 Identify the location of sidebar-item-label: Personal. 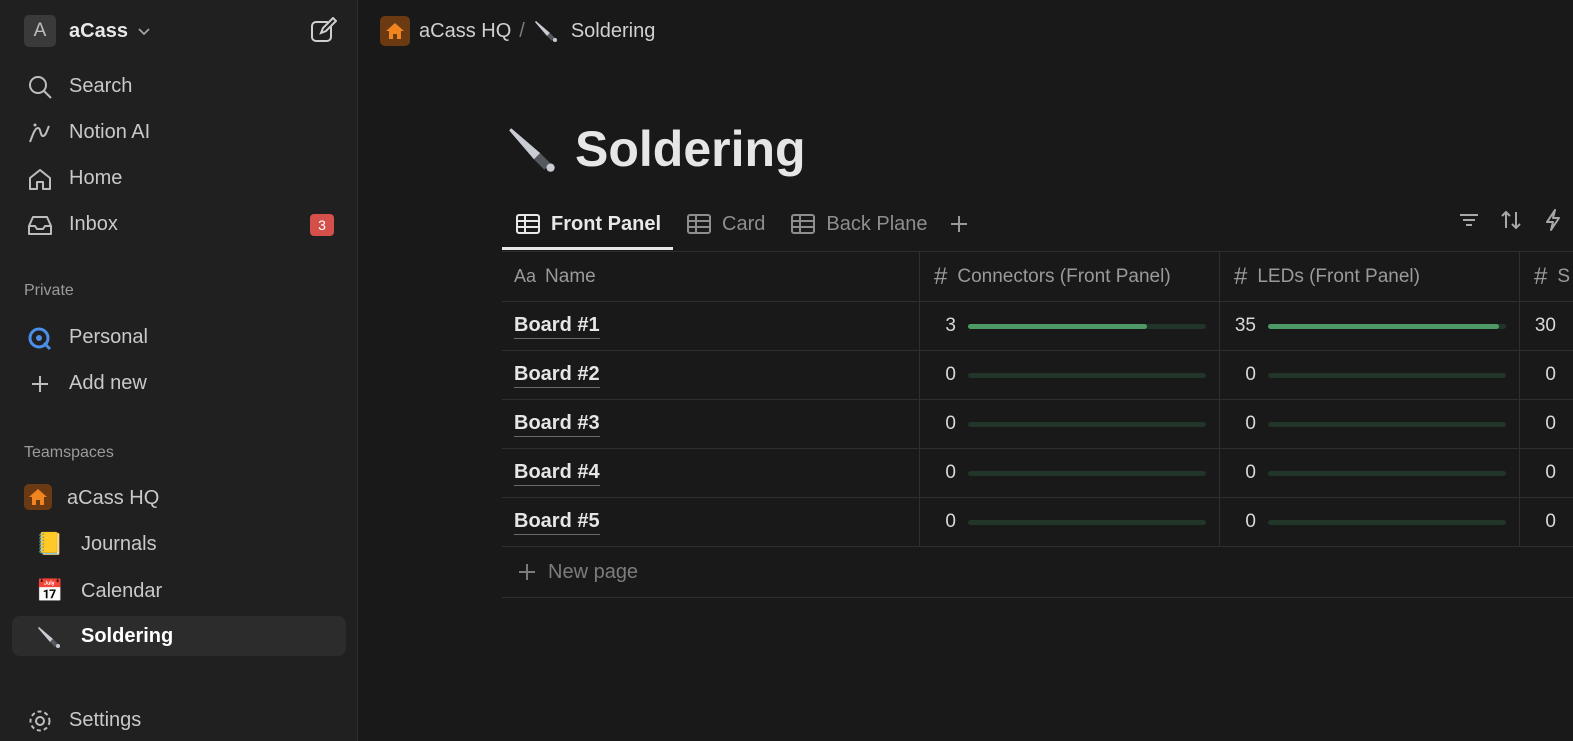
(108, 336).